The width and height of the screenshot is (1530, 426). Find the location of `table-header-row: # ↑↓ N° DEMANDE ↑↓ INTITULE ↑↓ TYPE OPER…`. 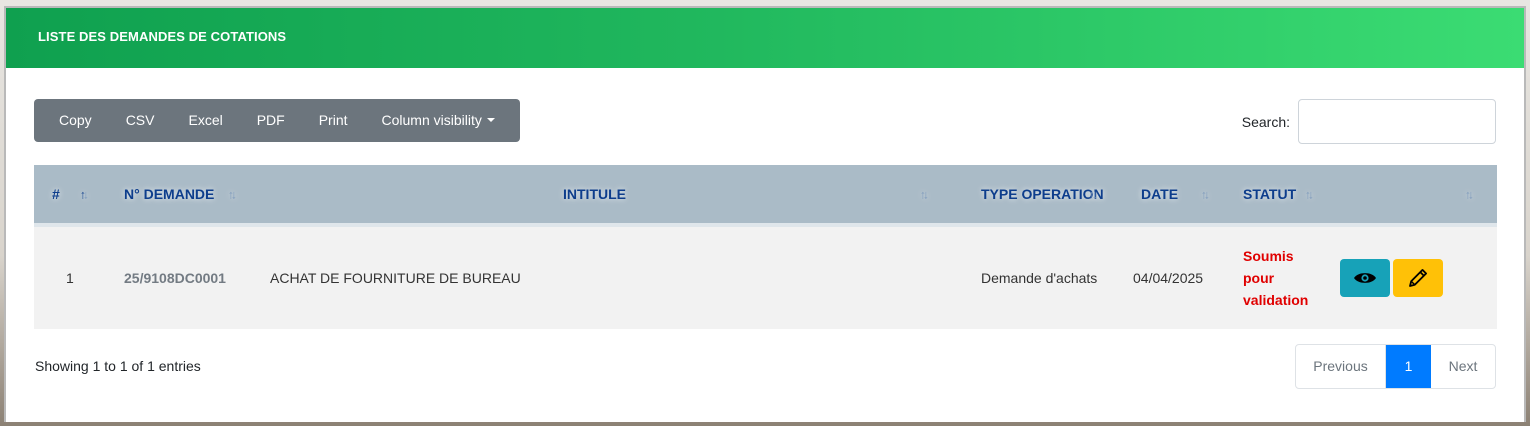

table-header-row: # ↑↓ N° DEMANDE ↑↓ INTITULE ↑↓ TYPE OPER… is located at coordinates (765, 196).